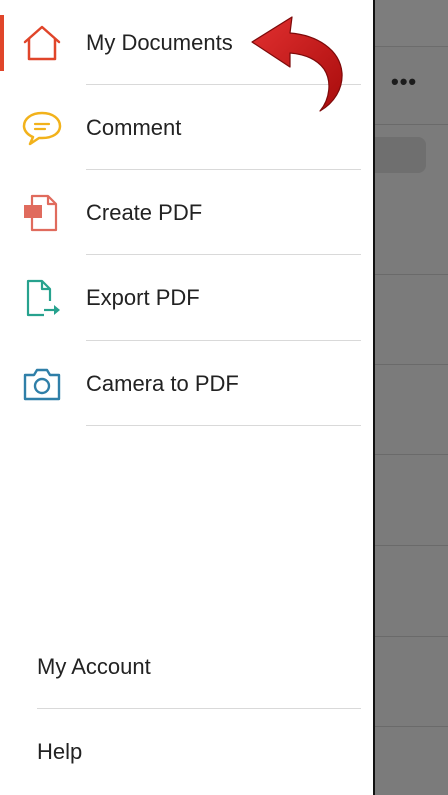 The image size is (448, 795). I want to click on menu-item-camera-to-pdf: Camera to PDF, so click(186, 383).